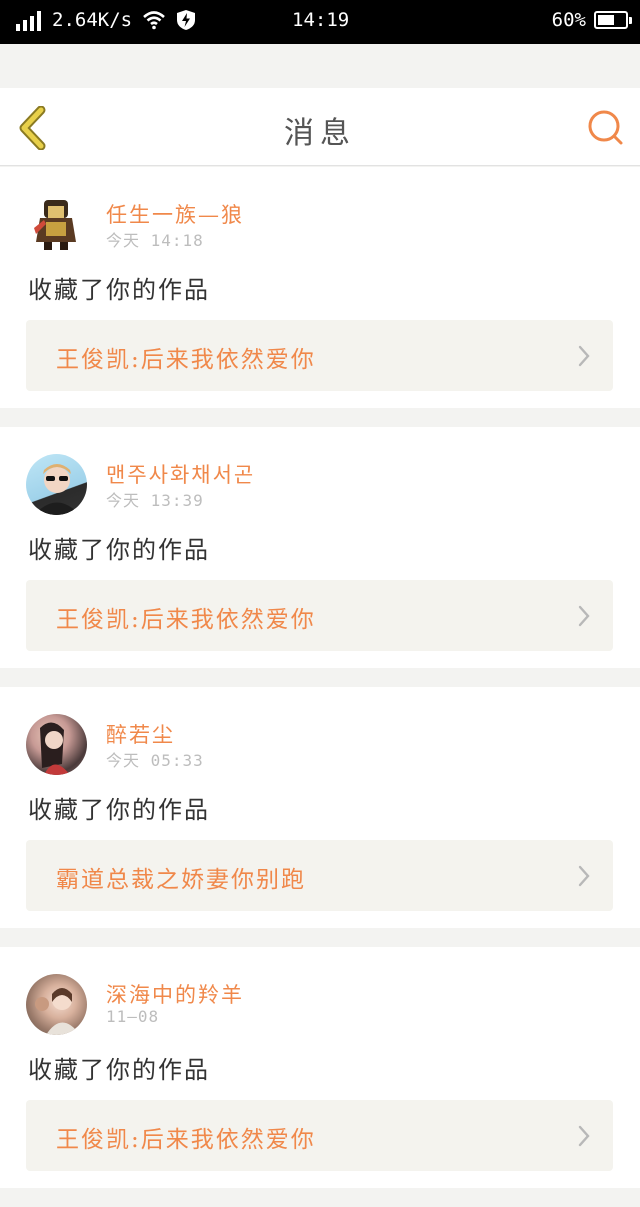  I want to click on battery-percent: 60%, so click(568, 20).